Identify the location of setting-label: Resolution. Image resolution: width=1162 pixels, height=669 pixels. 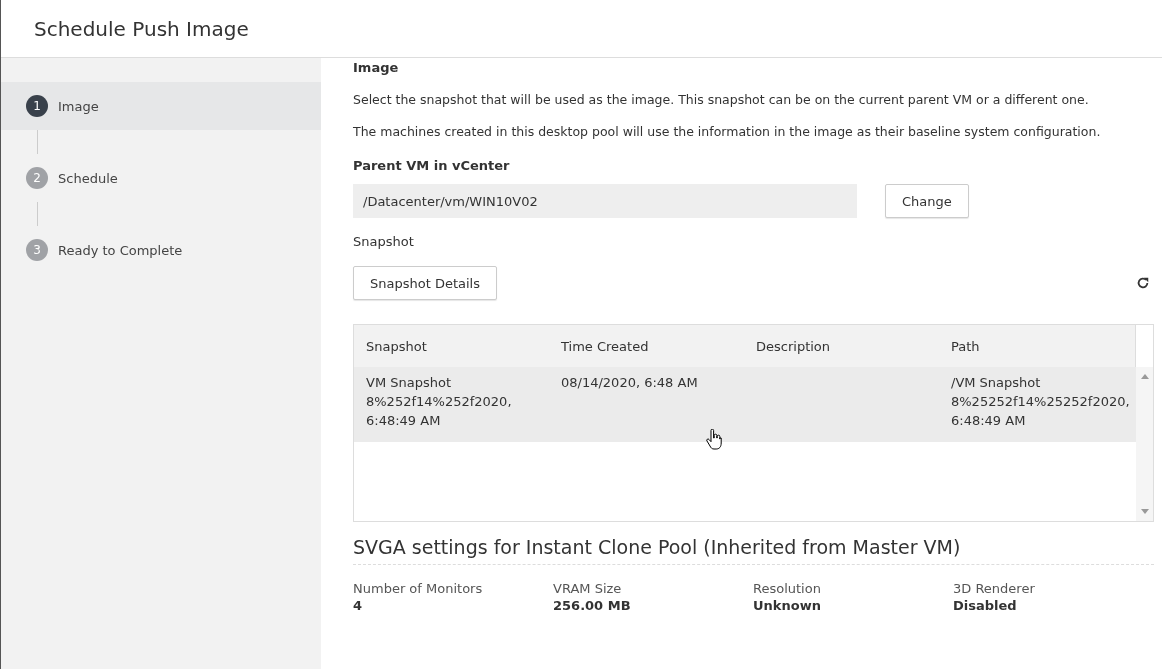
(787, 588).